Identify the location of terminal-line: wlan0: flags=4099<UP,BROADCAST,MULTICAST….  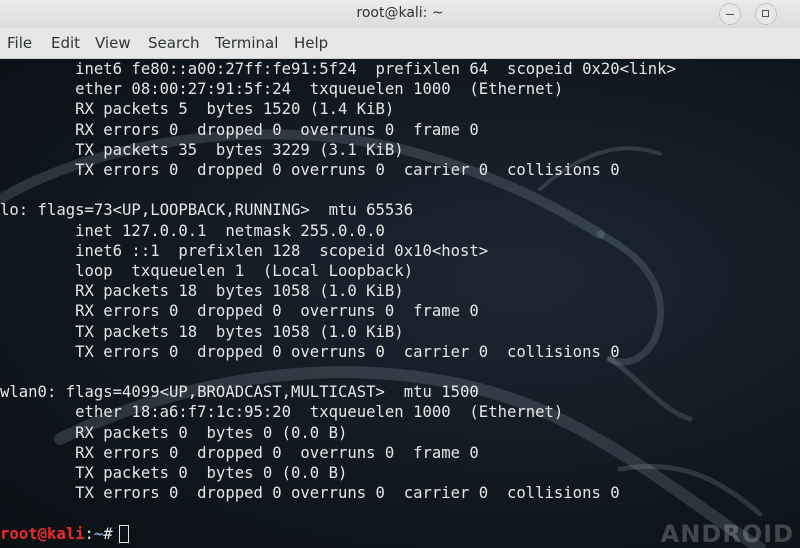
(239, 392).